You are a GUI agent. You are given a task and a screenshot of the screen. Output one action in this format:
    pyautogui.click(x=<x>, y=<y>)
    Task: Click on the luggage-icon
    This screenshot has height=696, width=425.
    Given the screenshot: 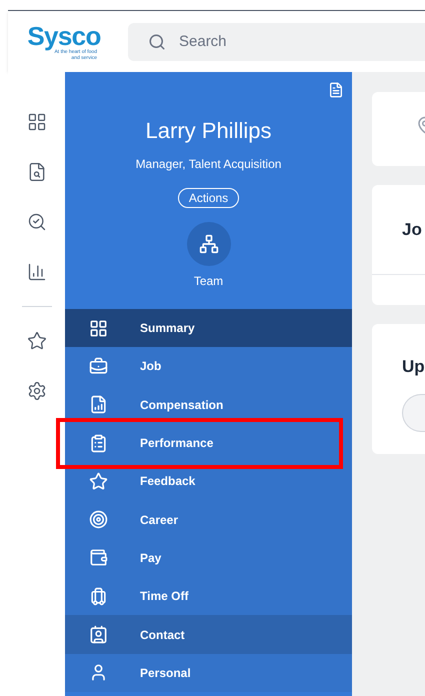 What is the action you would take?
    pyautogui.click(x=98, y=596)
    